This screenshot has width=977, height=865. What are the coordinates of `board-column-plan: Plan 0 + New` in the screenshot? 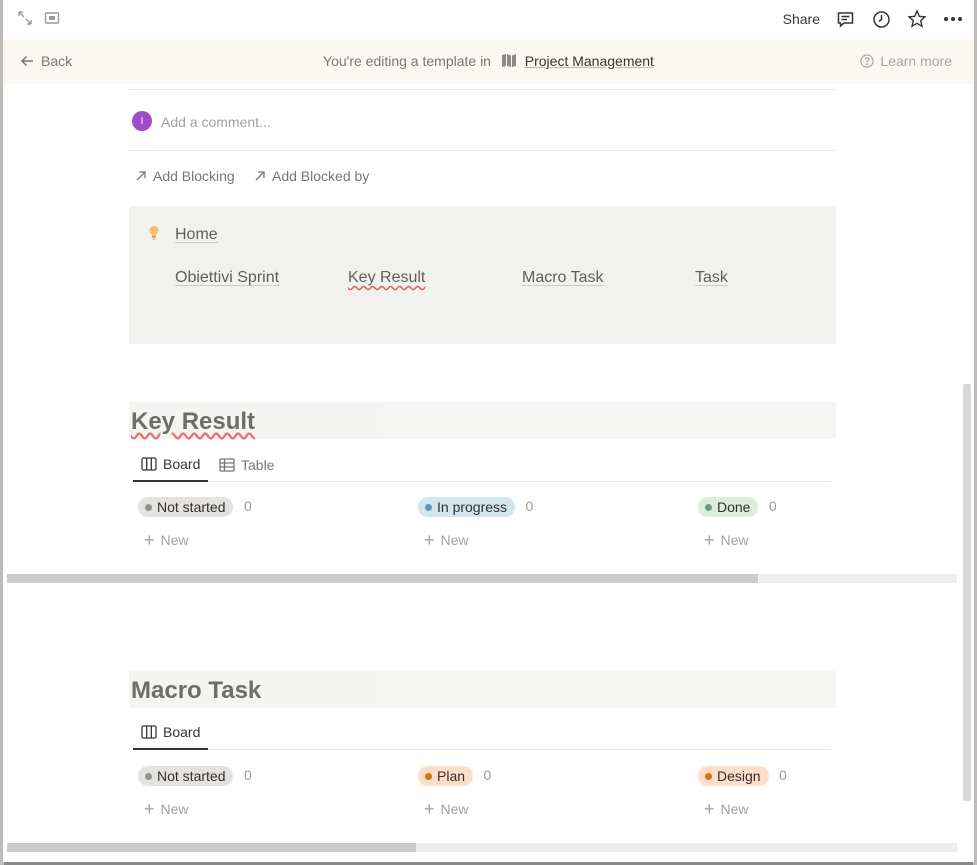 It's located at (455, 792).